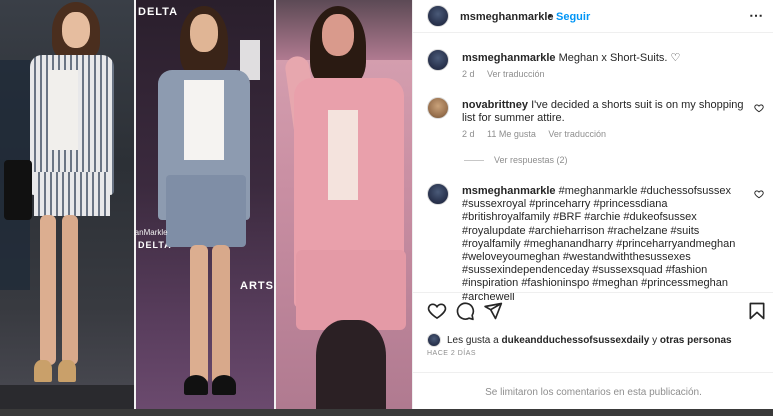  Describe the element at coordinates (593, 310) in the screenshot. I see `action-bar` at that location.